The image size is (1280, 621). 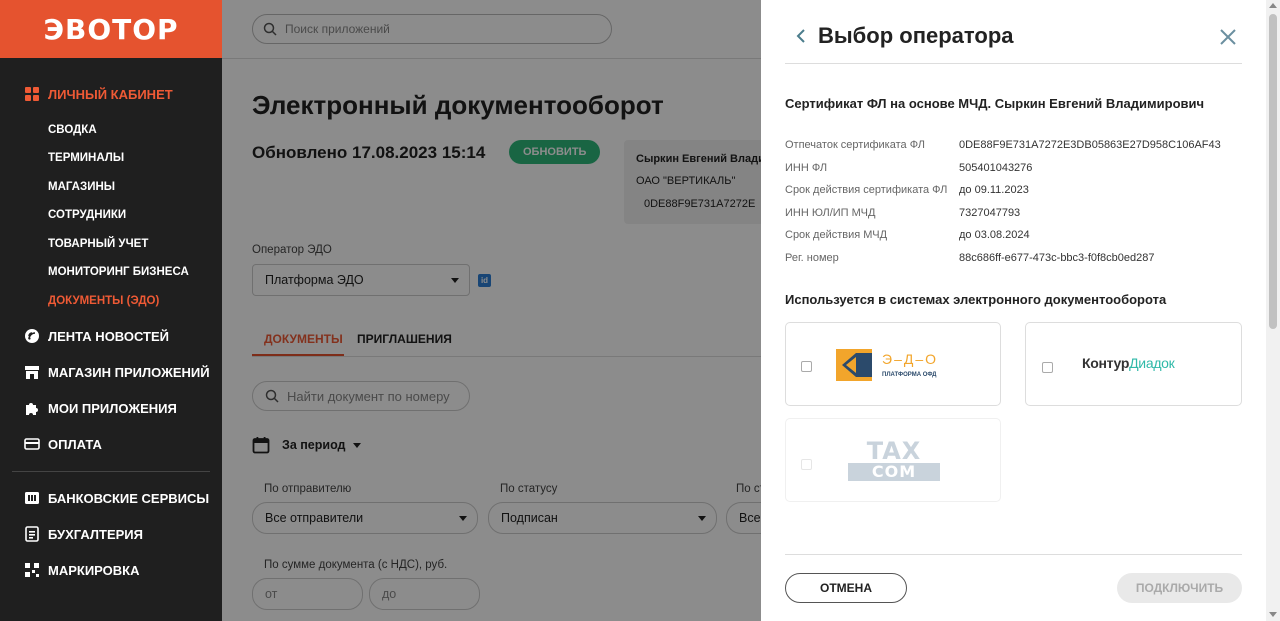 I want to click on sidebar-divider, so click(x=111, y=471).